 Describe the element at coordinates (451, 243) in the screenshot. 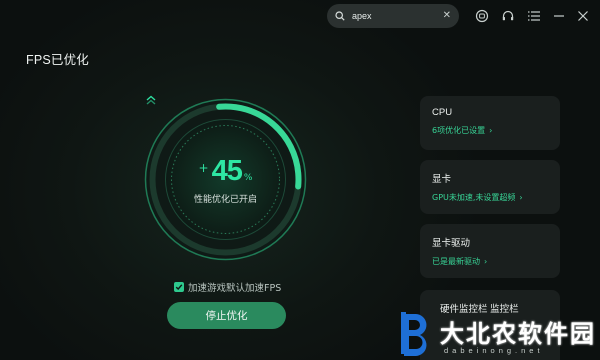

I see `card-title: 显卡驱动` at that location.